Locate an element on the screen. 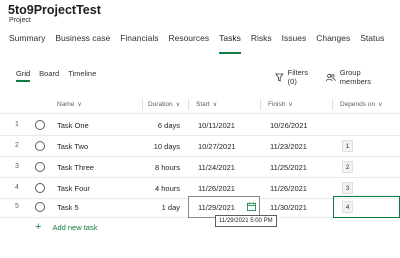 This screenshot has height=258, width=400. filters-label: Filters (0) is located at coordinates (298, 77).